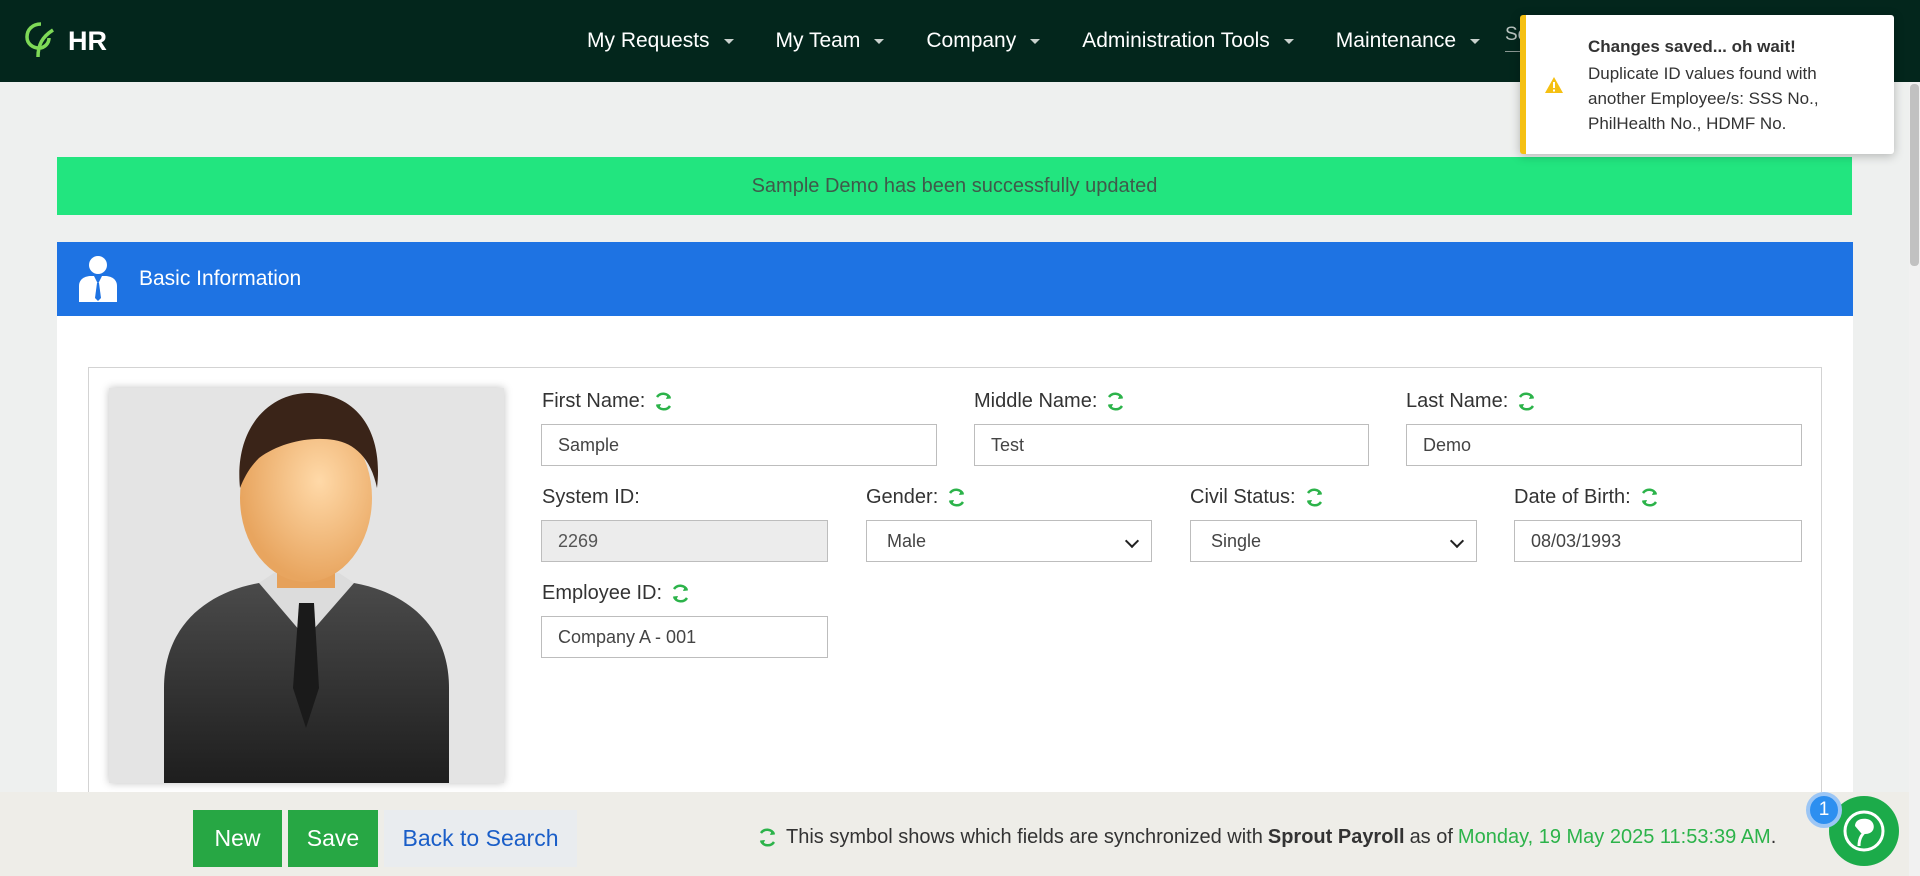  Describe the element at coordinates (98, 279) in the screenshot. I see `employee-icon` at that location.